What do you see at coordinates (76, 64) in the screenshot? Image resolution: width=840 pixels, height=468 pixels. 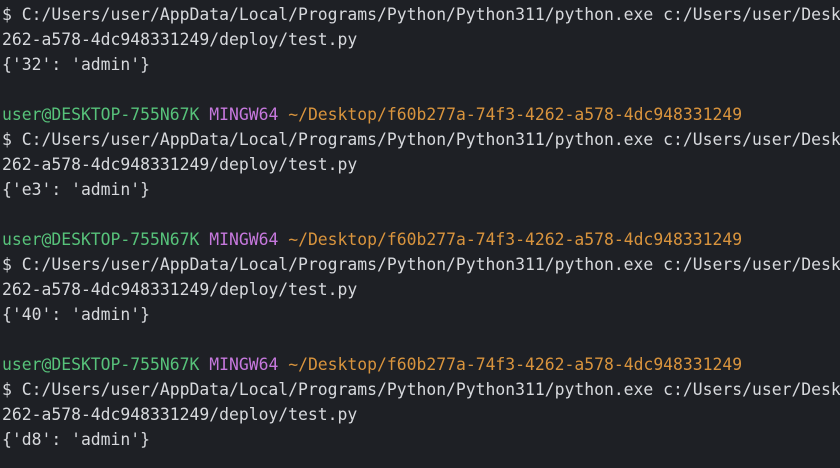 I see `terminal-line: {'32': 'admin'}` at bounding box center [76, 64].